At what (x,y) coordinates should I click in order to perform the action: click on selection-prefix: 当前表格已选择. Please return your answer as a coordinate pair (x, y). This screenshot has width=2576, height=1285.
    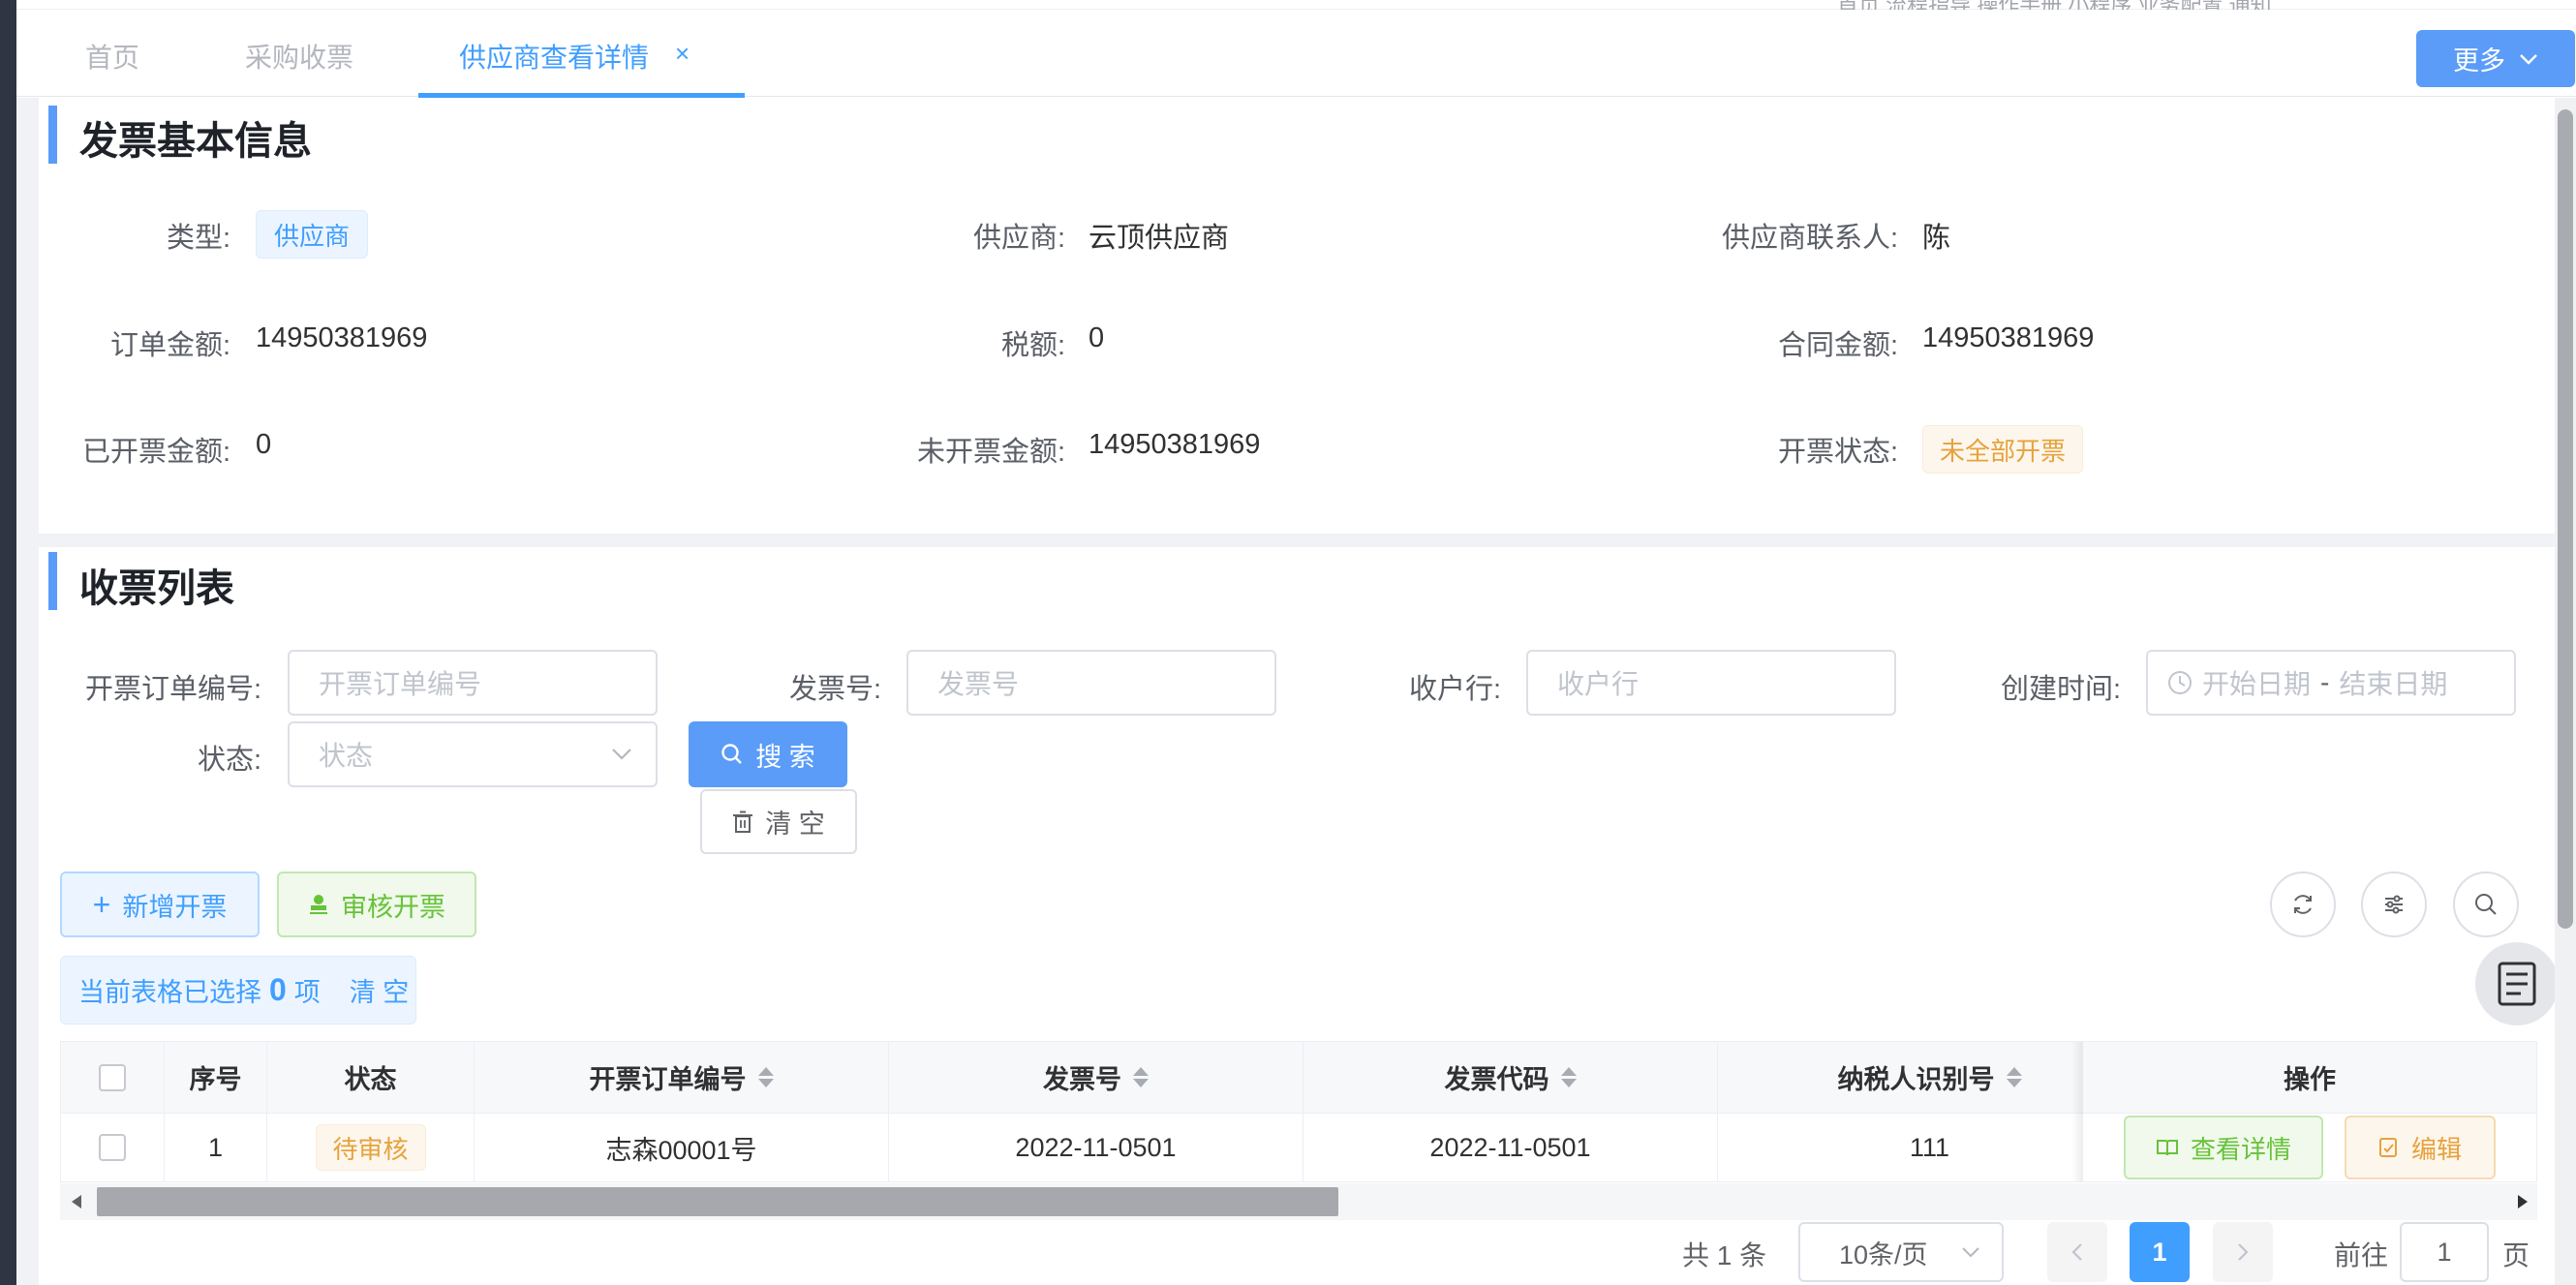
    Looking at the image, I should click on (169, 993).